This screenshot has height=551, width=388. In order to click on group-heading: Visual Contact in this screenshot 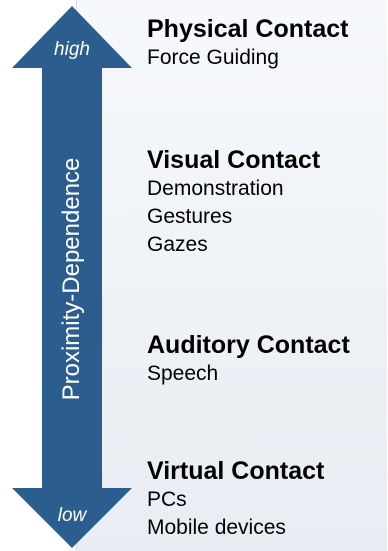, I will do `click(234, 160)`.